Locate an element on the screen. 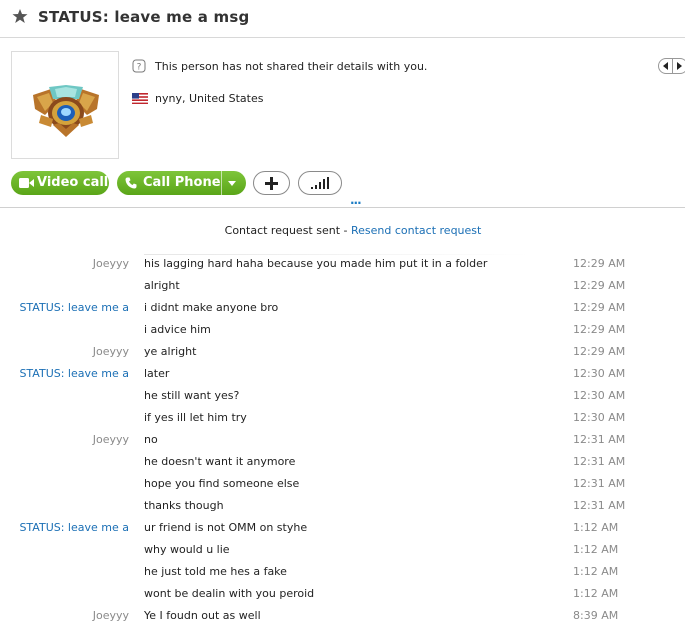  message-row: thanks though 12:31 AM is located at coordinates (342, 505).